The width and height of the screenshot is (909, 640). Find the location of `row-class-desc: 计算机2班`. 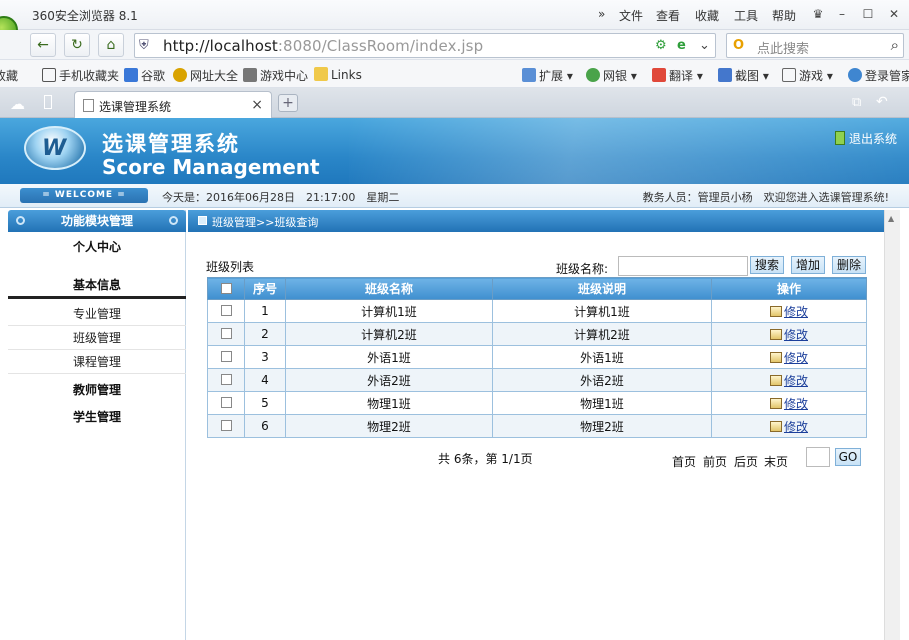

row-class-desc: 计算机2班 is located at coordinates (602, 334).